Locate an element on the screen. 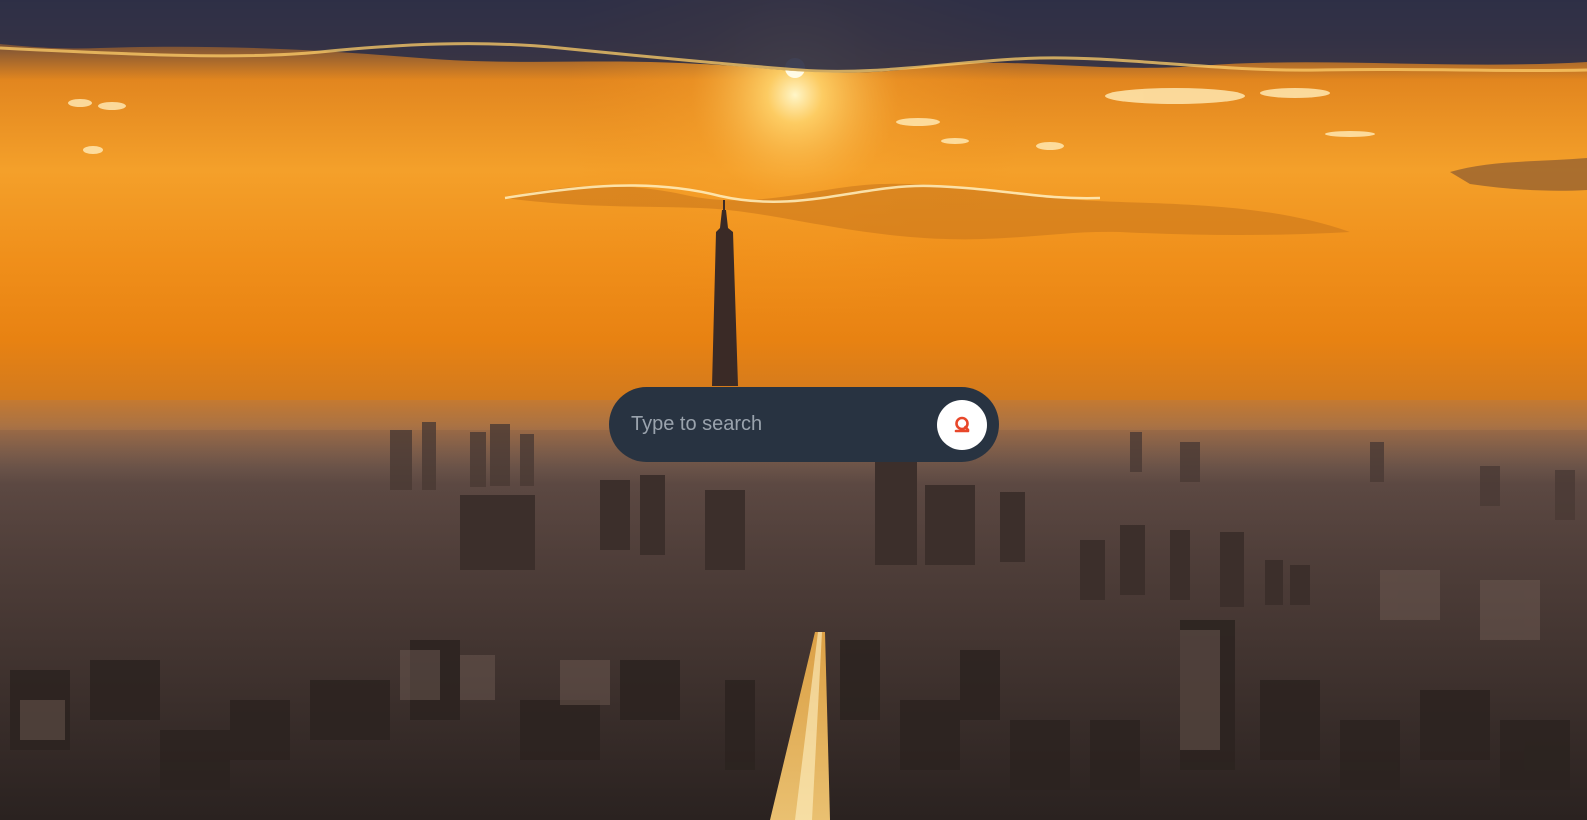 This screenshot has height=820, width=1587. search-icon is located at coordinates (962, 425).